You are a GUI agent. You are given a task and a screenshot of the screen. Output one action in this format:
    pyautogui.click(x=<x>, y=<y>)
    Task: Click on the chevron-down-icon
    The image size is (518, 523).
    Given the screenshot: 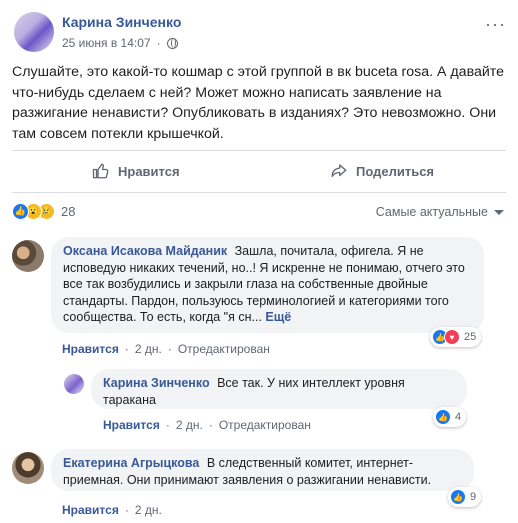 What is the action you would take?
    pyautogui.click(x=499, y=212)
    